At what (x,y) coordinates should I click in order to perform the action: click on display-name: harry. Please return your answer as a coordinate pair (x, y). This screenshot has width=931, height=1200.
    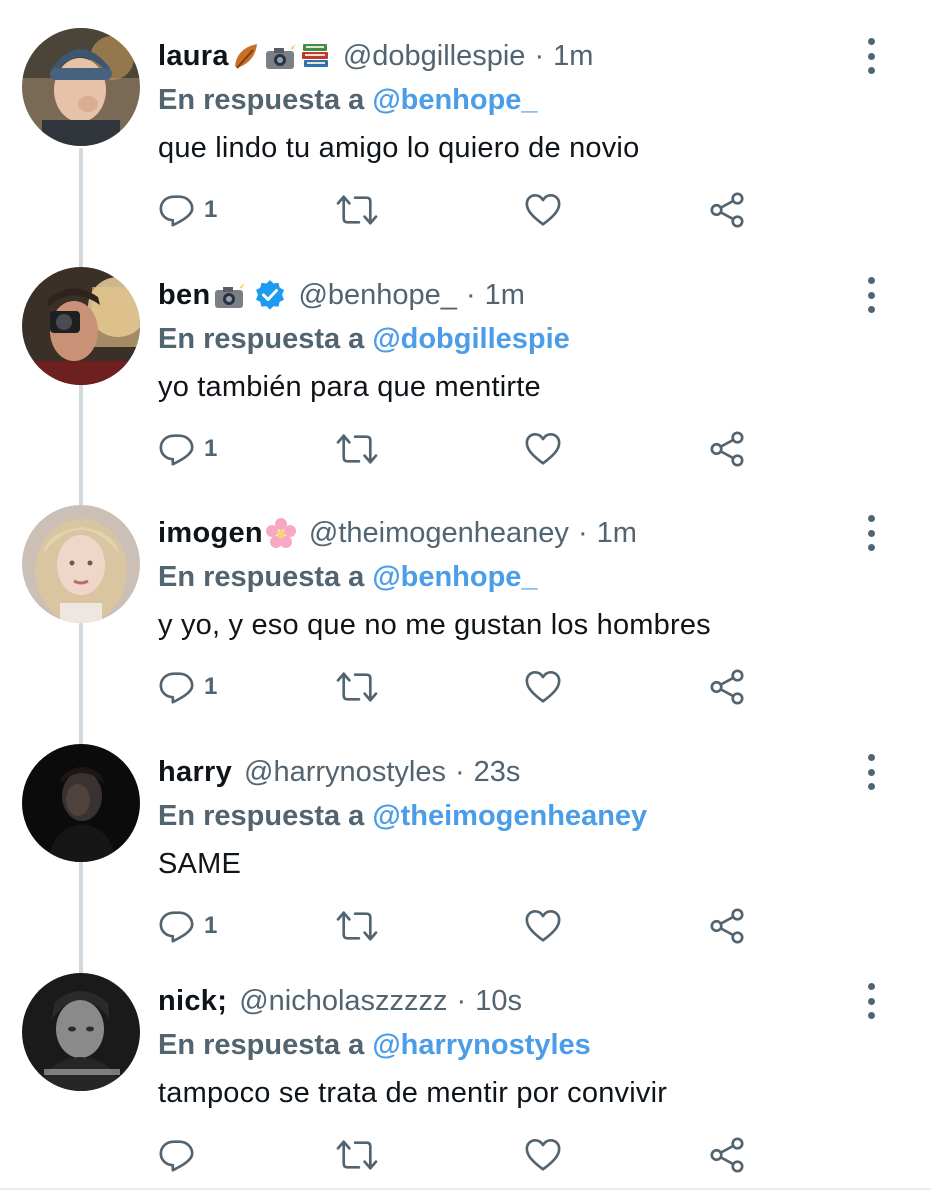
    Looking at the image, I should click on (195, 772).